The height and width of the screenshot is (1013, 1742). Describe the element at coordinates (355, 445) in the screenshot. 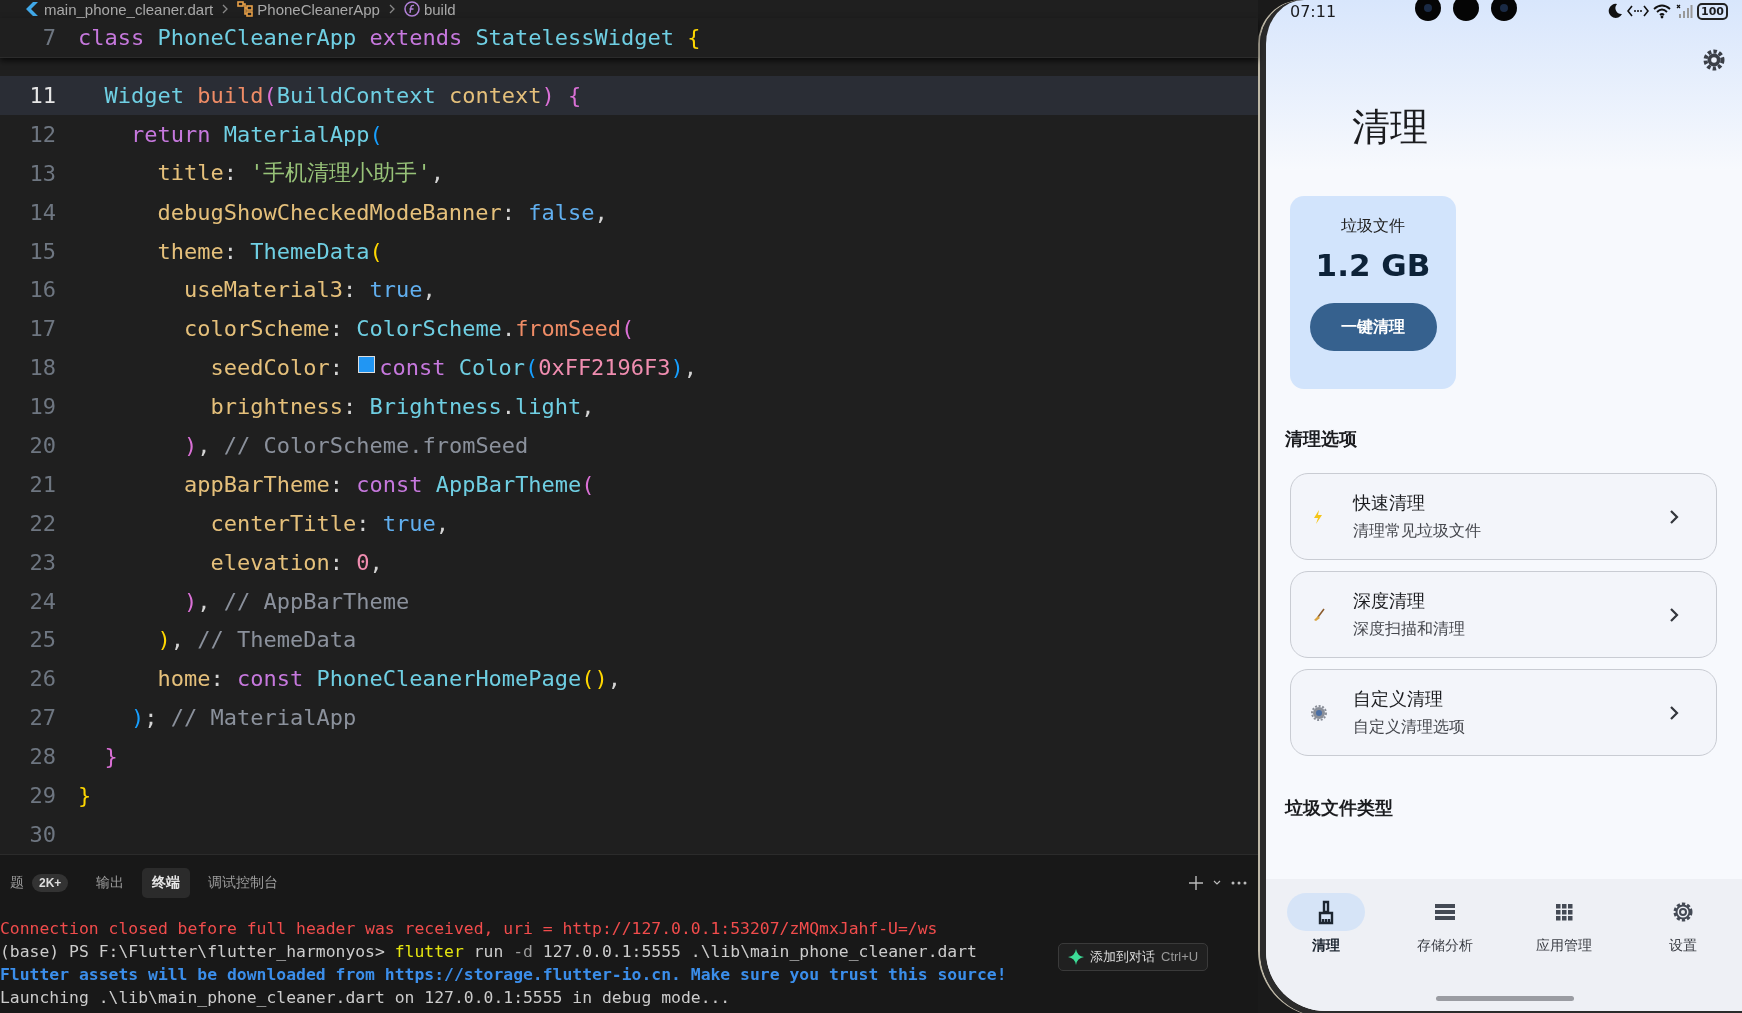

I see `code-line: ), // ColorScheme.fromSeed` at that location.